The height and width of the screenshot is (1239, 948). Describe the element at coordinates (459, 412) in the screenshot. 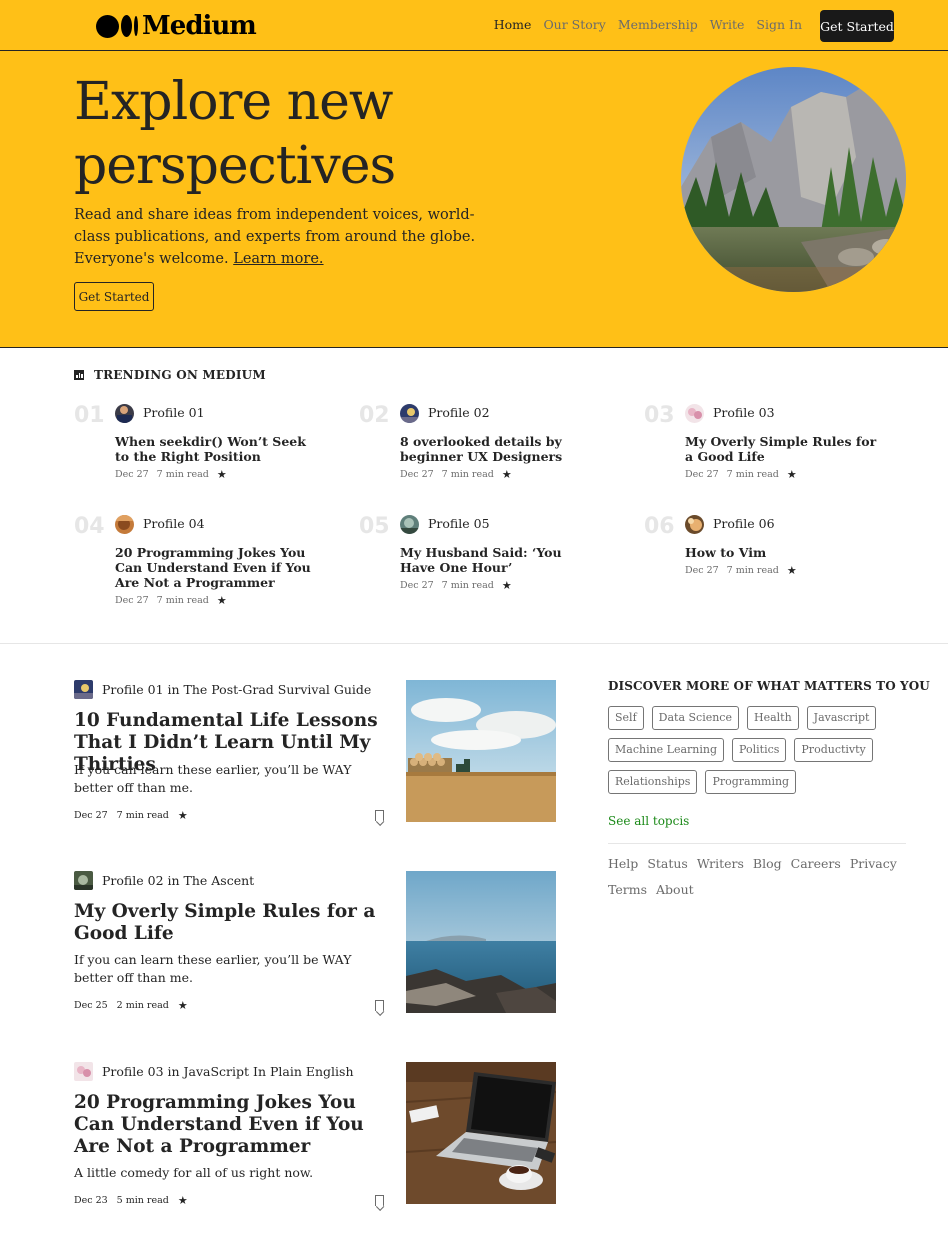

I see `trending-author: Profile 02` at that location.